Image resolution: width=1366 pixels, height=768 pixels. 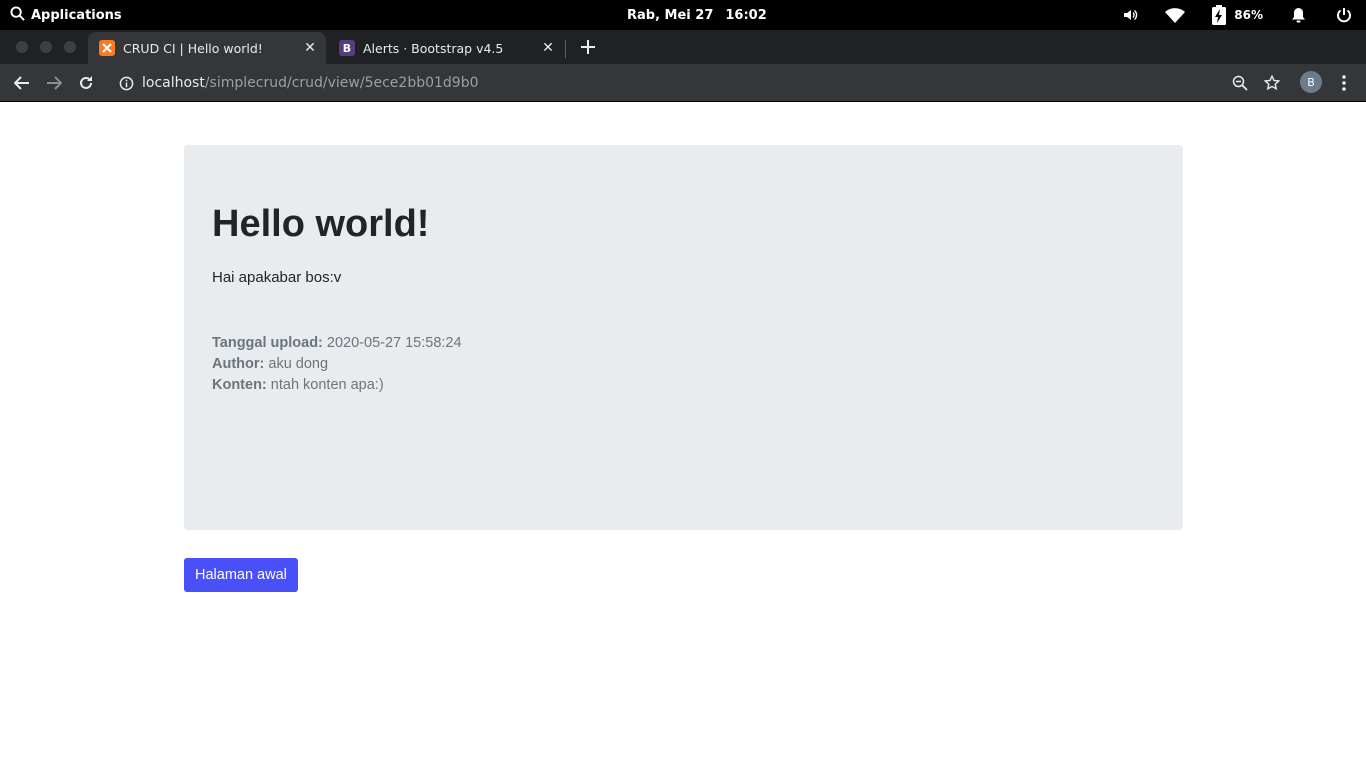 I want to click on volume-icon, so click(x=1130, y=15).